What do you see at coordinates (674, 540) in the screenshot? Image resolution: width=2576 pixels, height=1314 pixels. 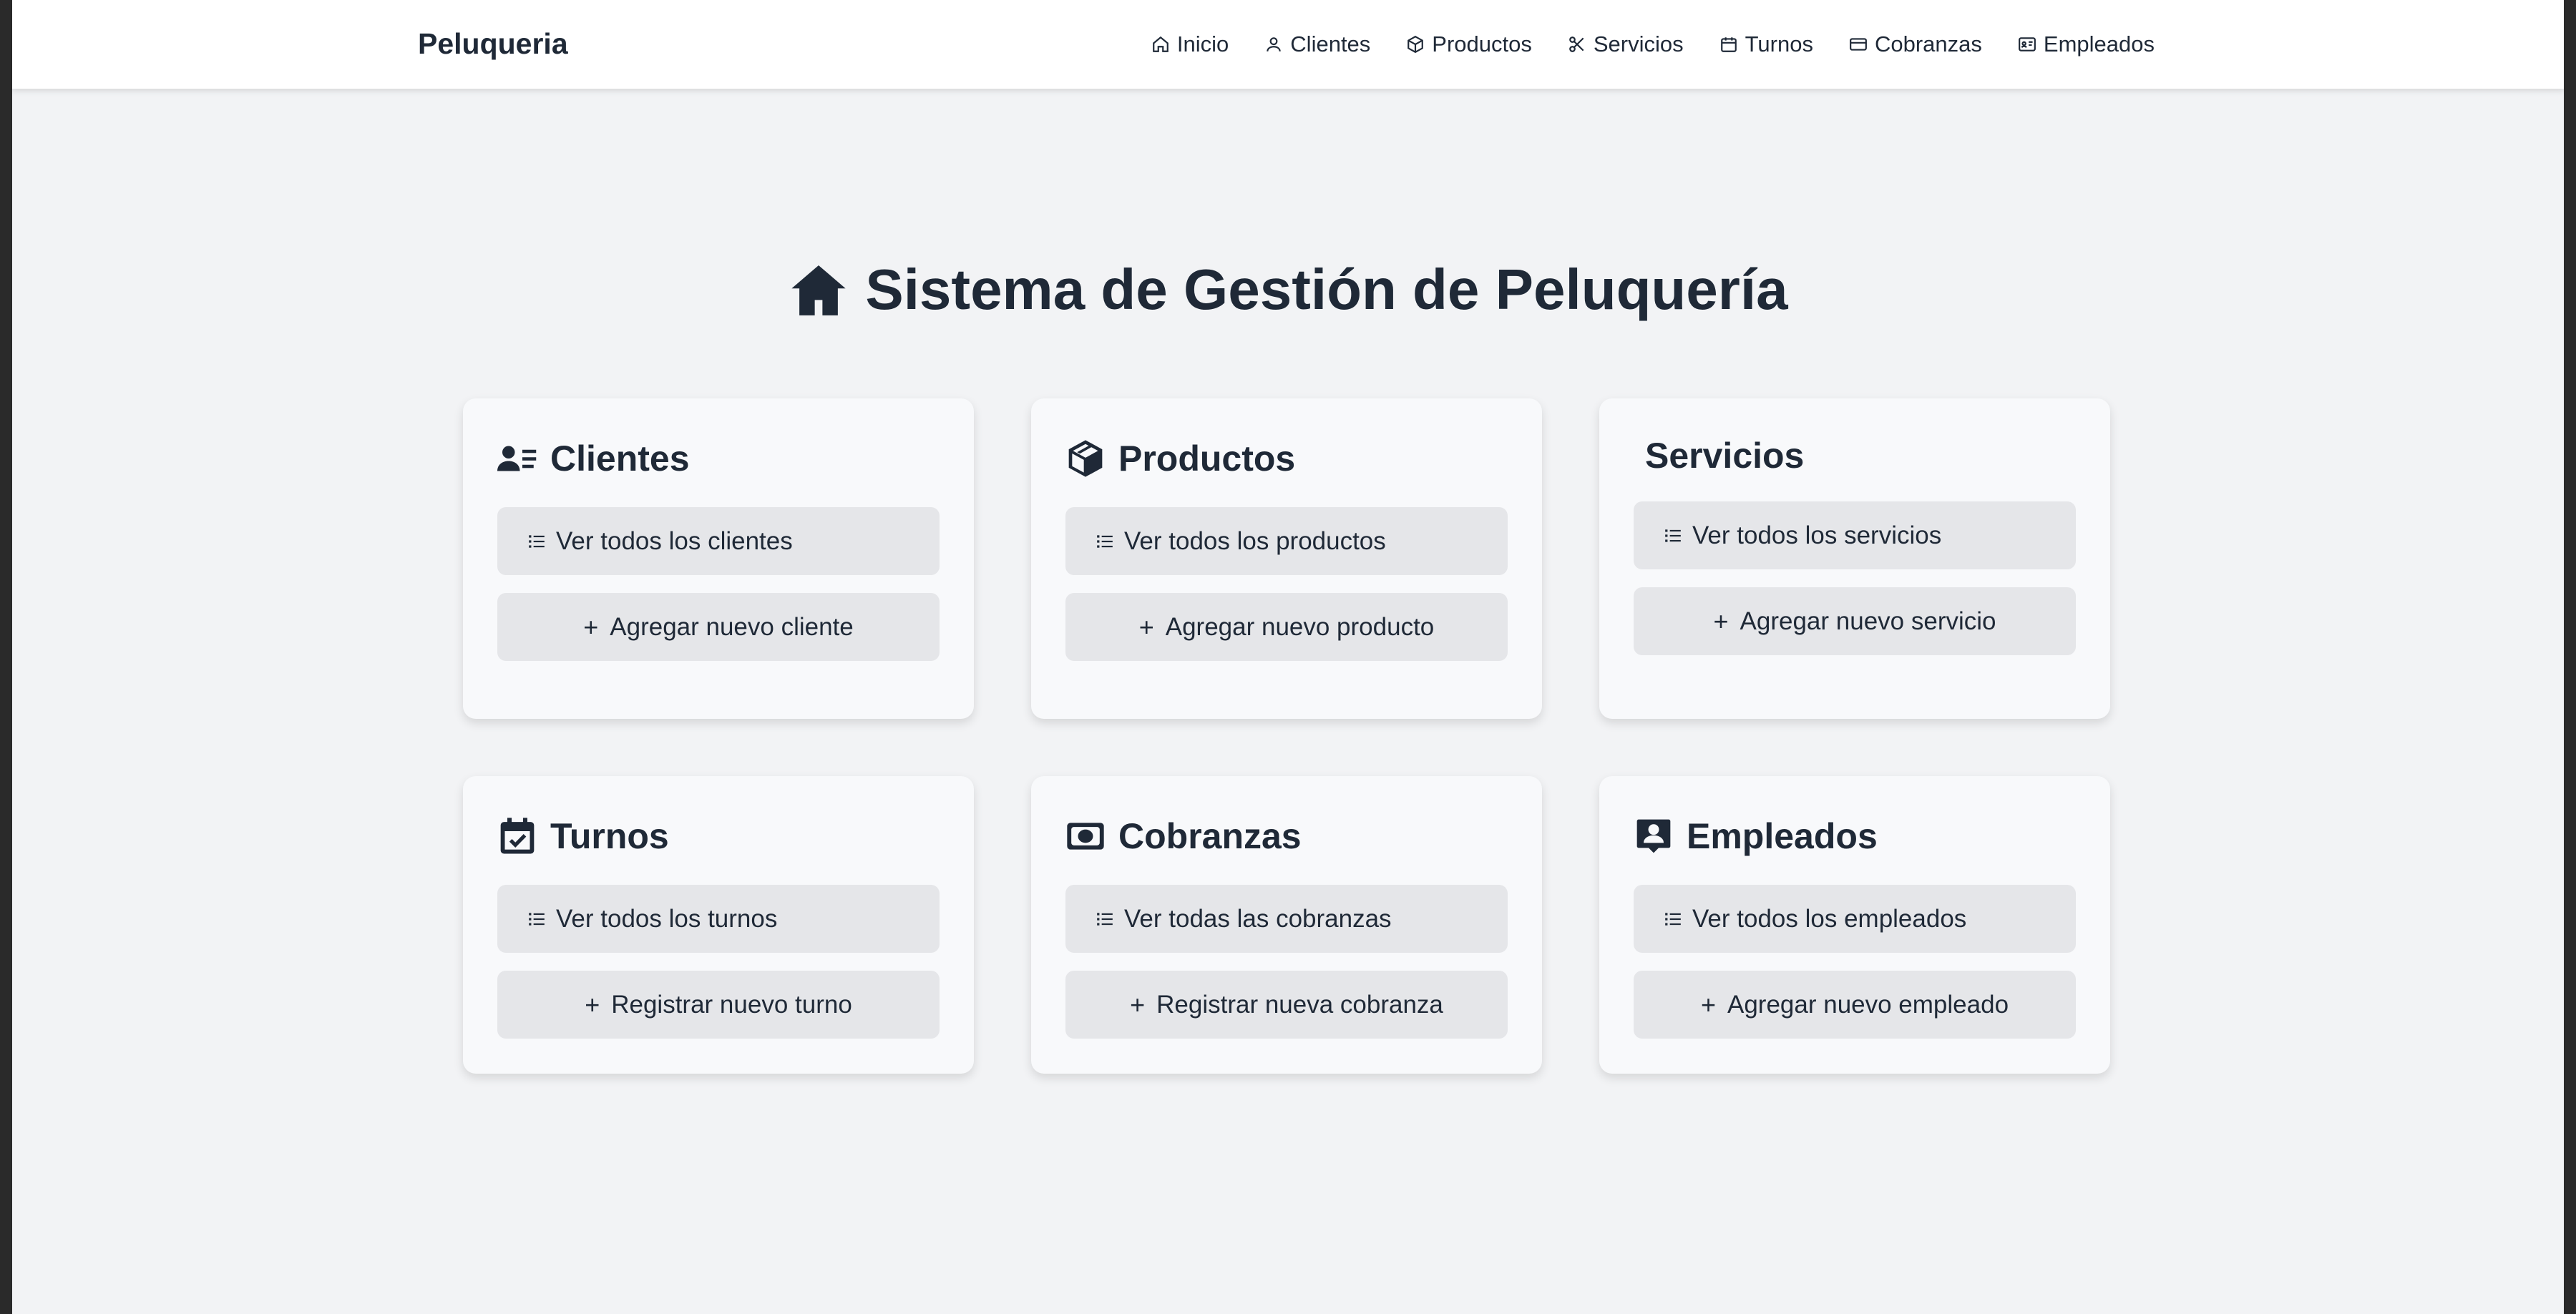 I see `button-label: Ver todos los clientes` at bounding box center [674, 540].